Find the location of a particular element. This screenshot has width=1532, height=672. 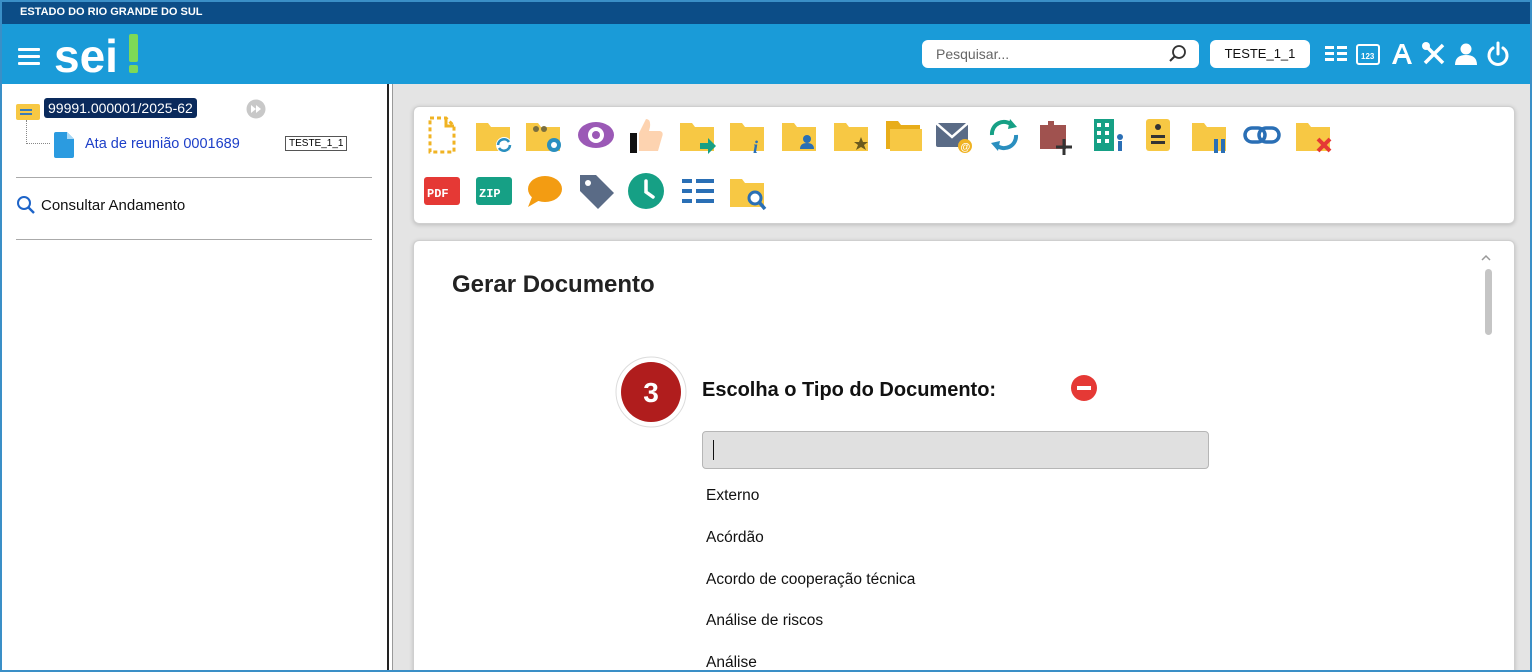

step-number-badge: 3 is located at coordinates (651, 392).